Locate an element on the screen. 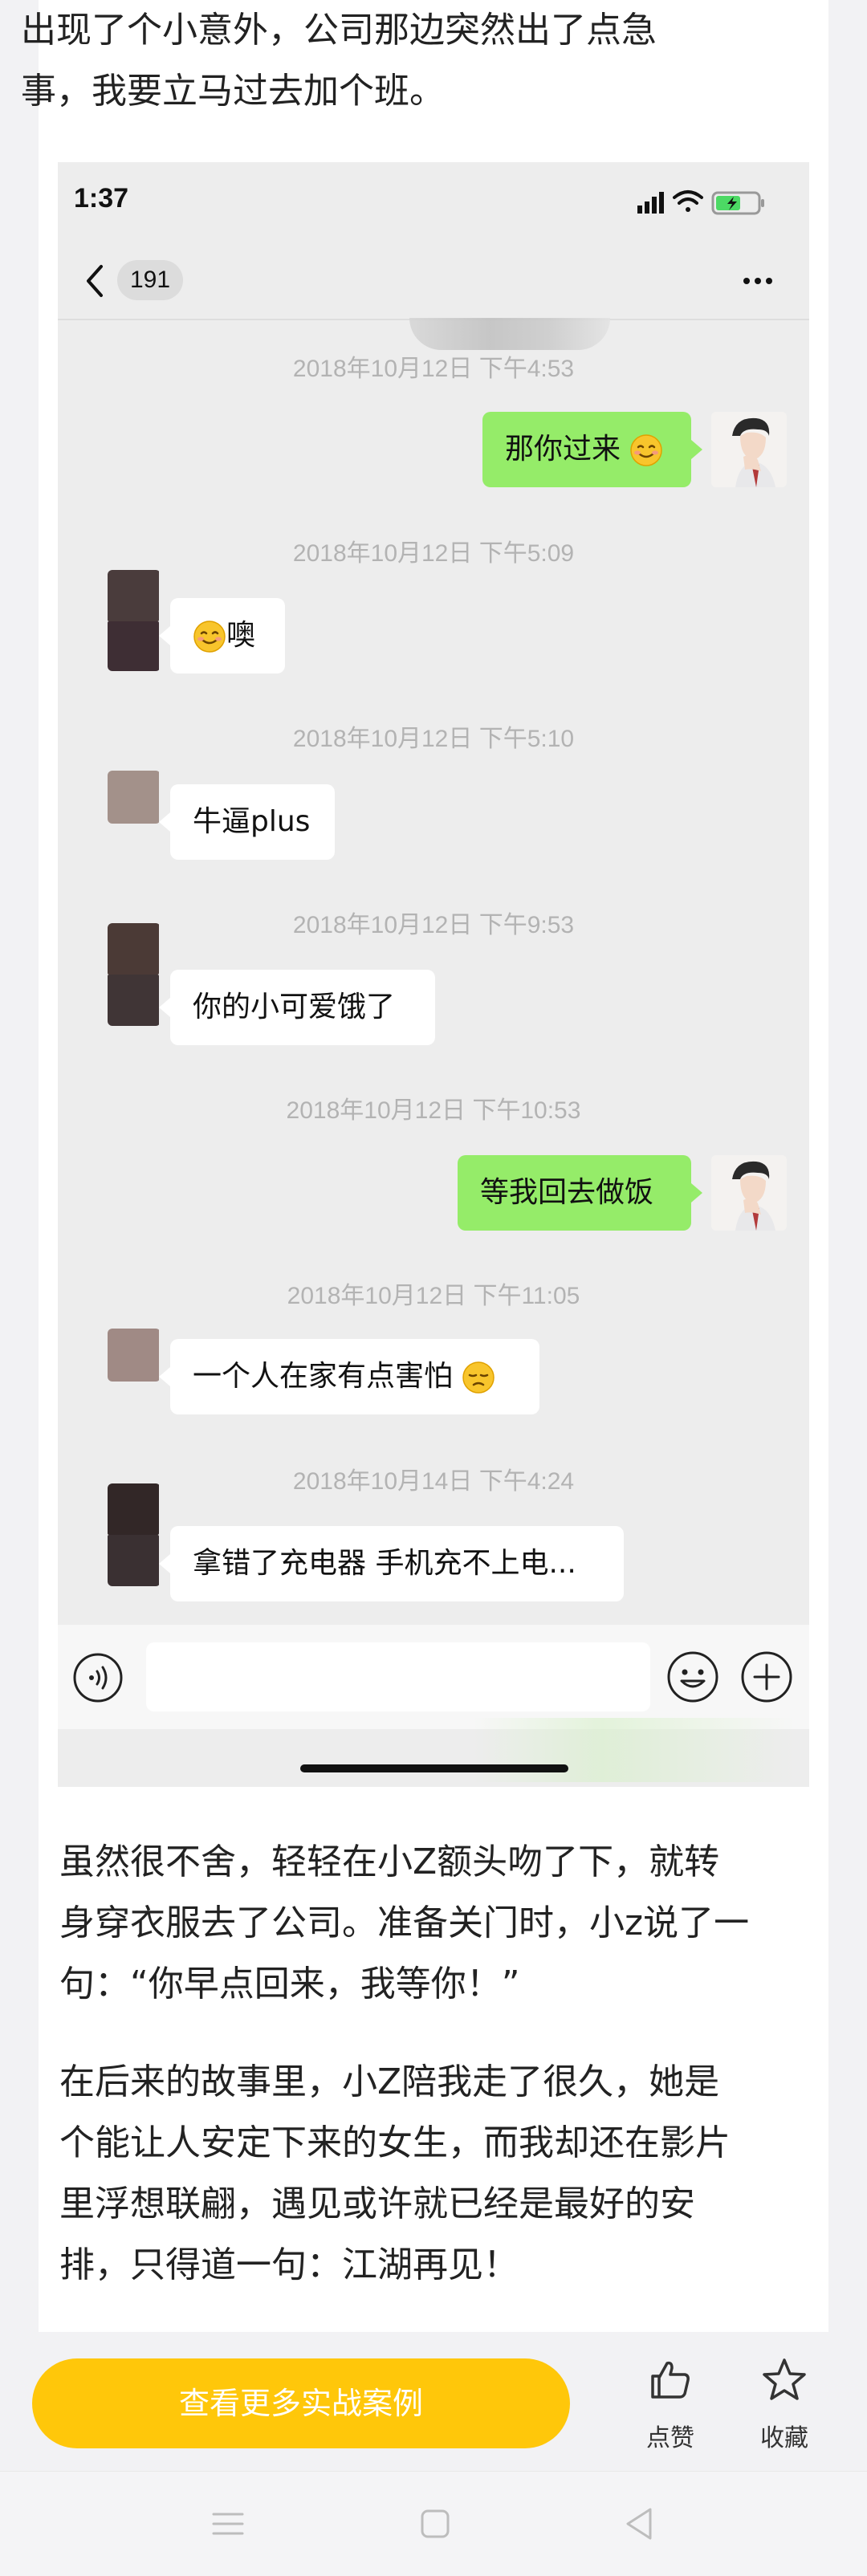  view-more-cases-button: 查看更多实战案例 is located at coordinates (301, 2403).